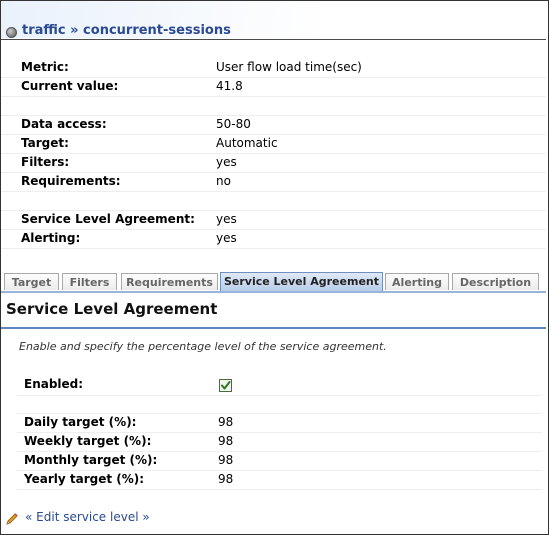  Describe the element at coordinates (12, 519) in the screenshot. I see `pencil-icon` at that location.